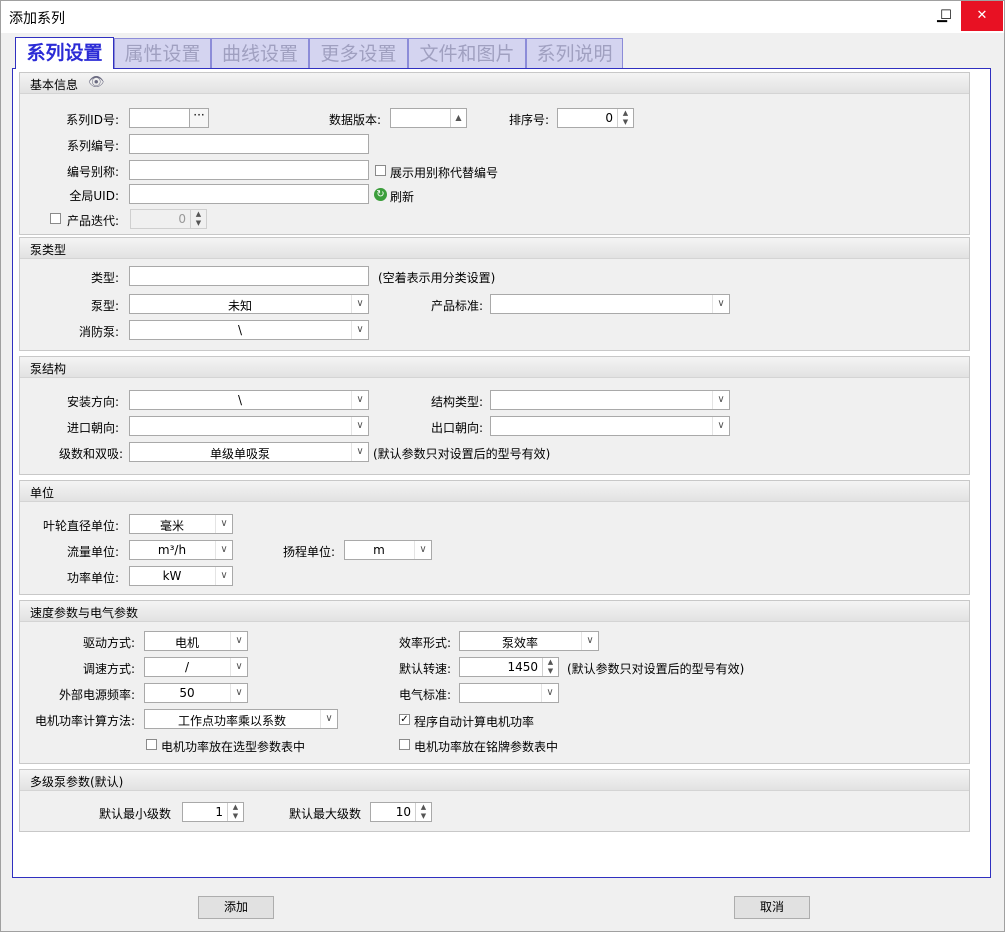 The height and width of the screenshot is (932, 1005). What do you see at coordinates (241, 719) in the screenshot?
I see `motor-calc-select: 工作点功率乘以系数 ∨` at bounding box center [241, 719].